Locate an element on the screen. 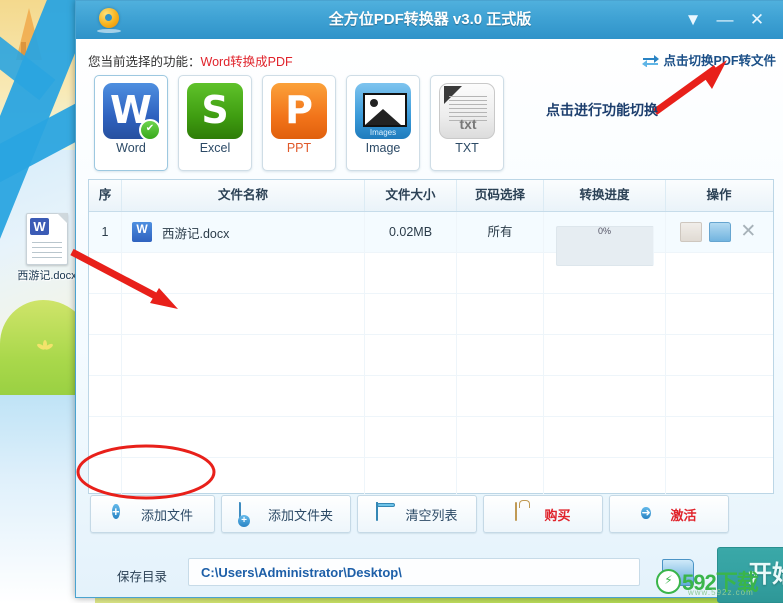 This screenshot has width=783, height=603. buy-bag-icon is located at coordinates (526, 513).